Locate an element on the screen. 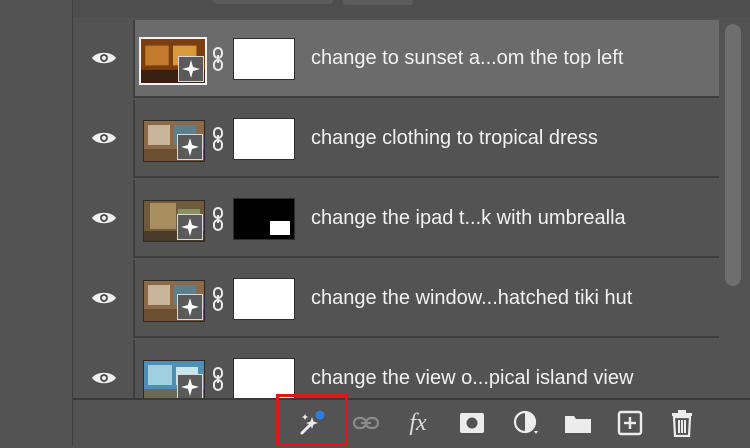 This screenshot has height=448, width=750. layer-row: change to sunset a...om the top left is located at coordinates (396, 59).